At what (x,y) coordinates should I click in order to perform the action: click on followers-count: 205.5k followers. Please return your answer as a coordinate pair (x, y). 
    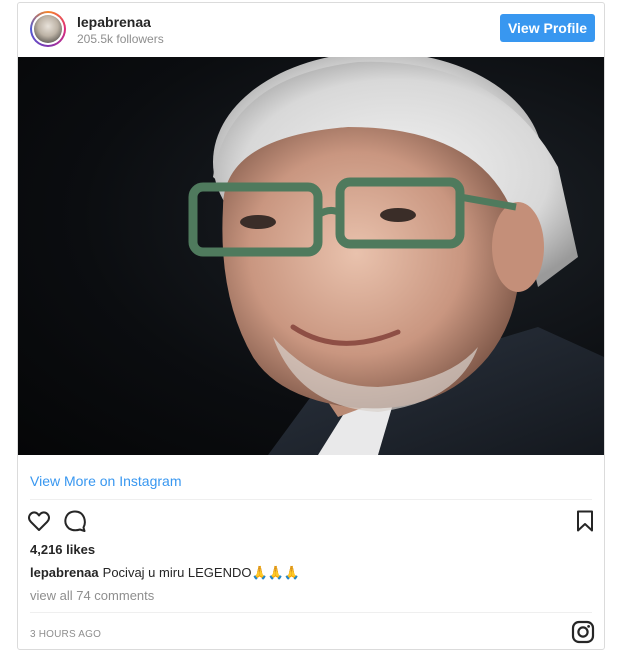
    Looking at the image, I should click on (120, 39).